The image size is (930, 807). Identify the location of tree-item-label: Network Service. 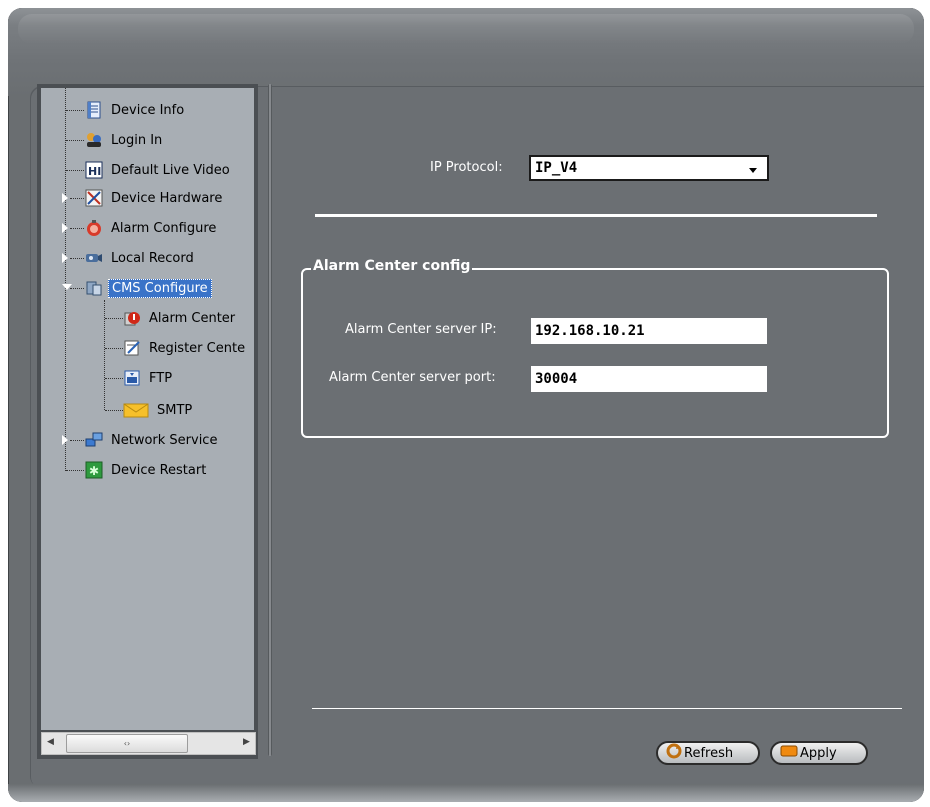
(164, 440).